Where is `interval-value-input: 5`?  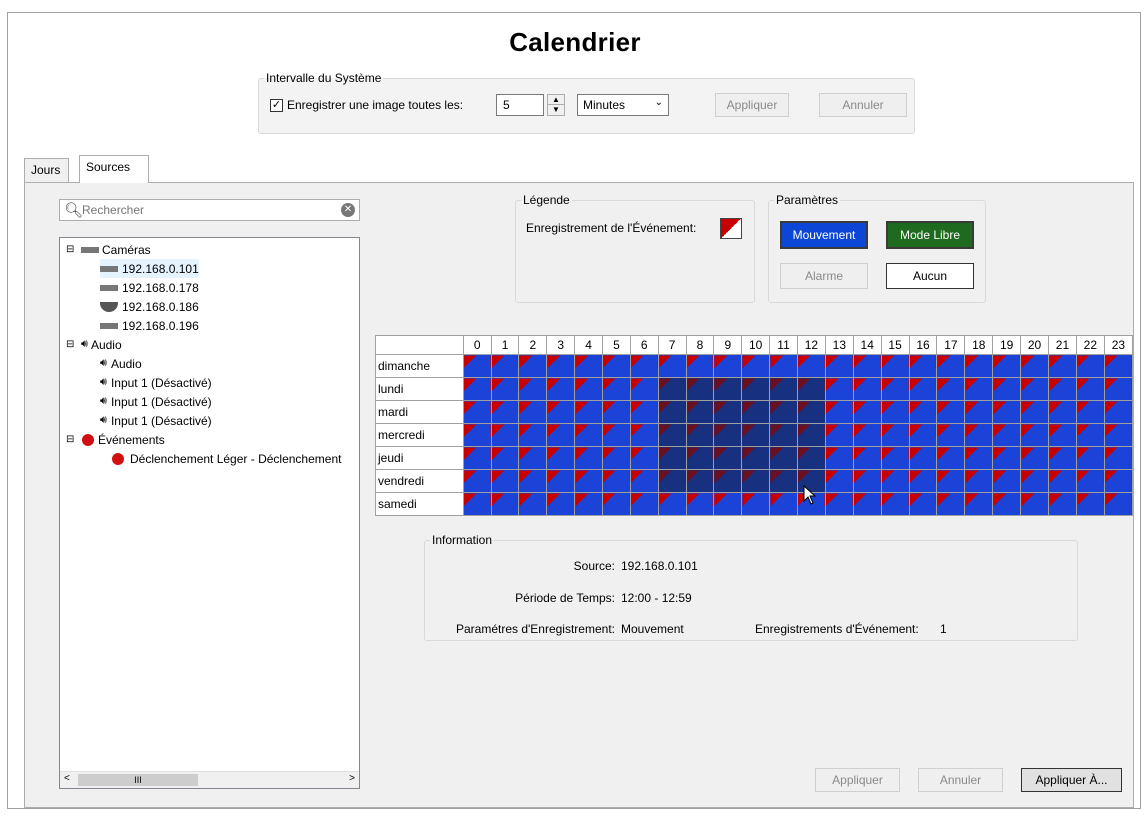
interval-value-input: 5 is located at coordinates (520, 105).